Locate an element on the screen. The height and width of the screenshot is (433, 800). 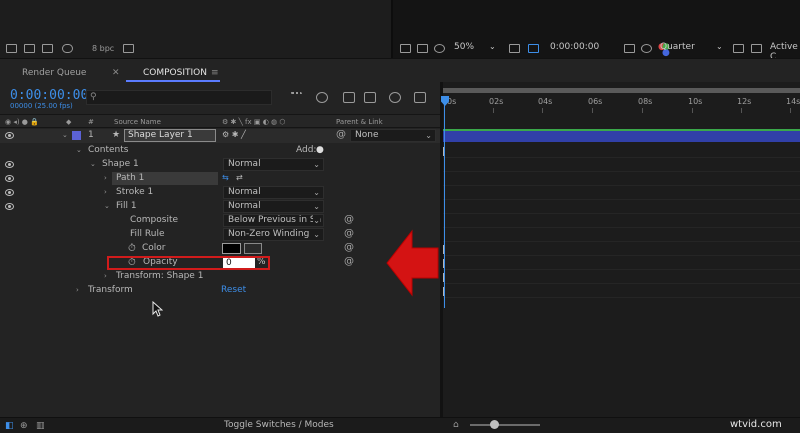
red-pointer-arrow-icon is located at coordinates (412, 263).